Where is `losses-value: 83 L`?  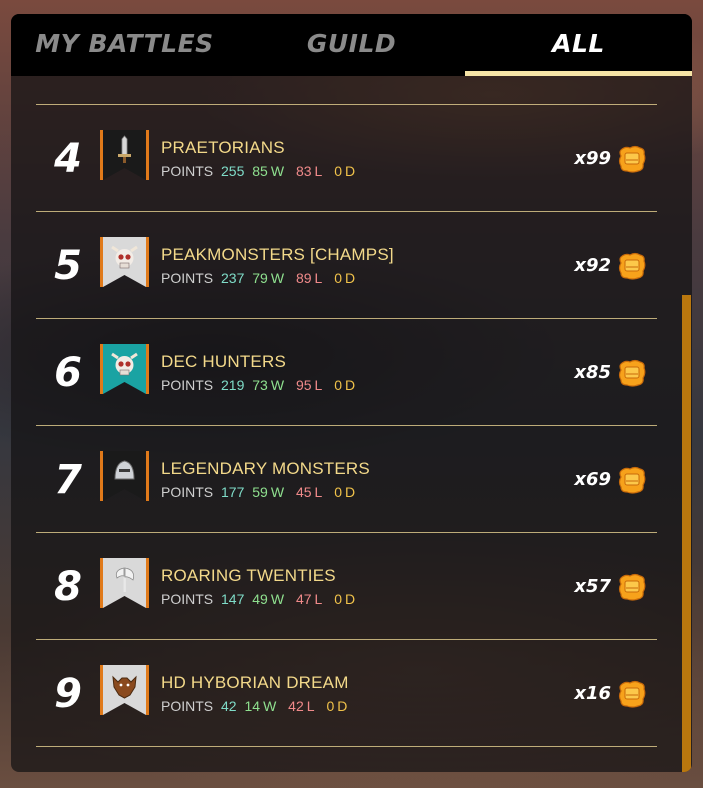 losses-value: 83 L is located at coordinates (311, 171).